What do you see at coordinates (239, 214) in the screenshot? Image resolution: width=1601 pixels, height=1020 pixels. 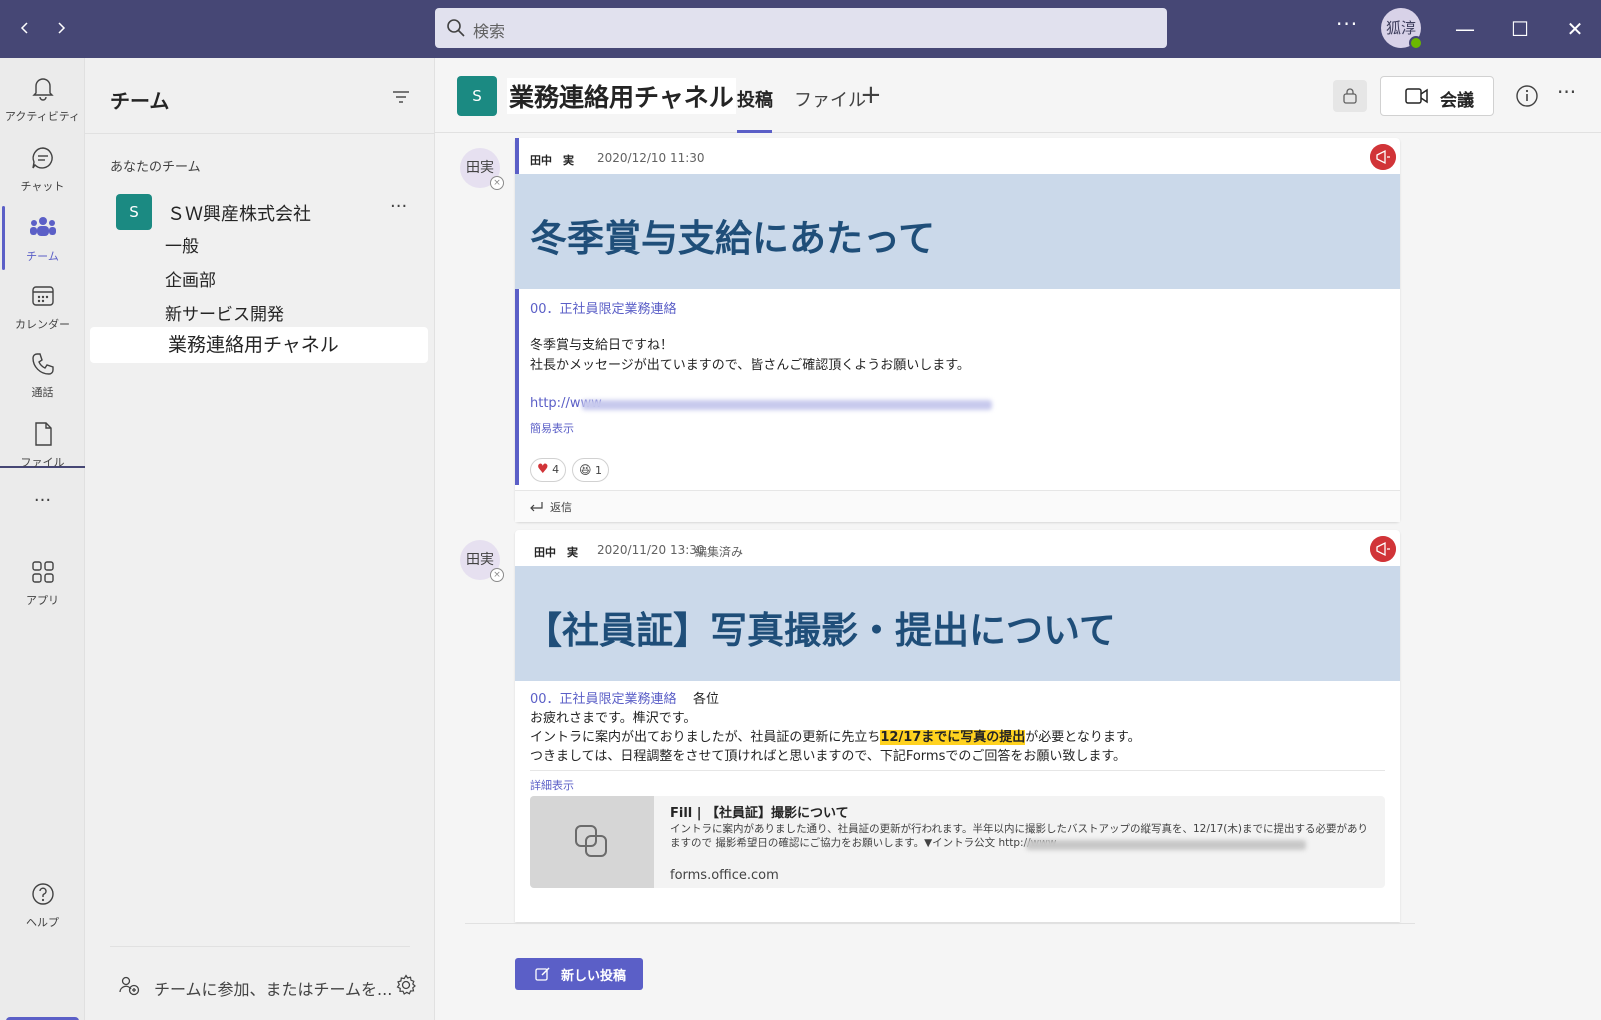 I see `team-name: ＳＷ興産株式会社` at bounding box center [239, 214].